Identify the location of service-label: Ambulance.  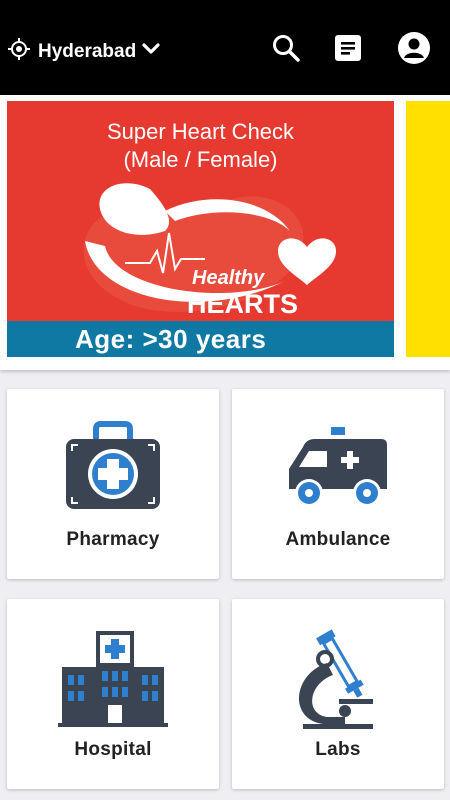
(338, 539).